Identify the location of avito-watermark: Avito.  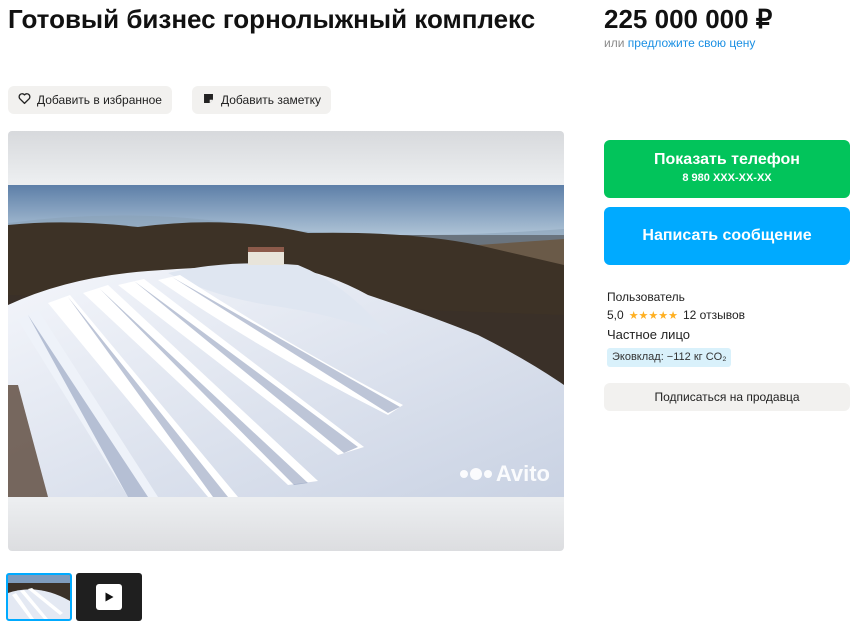
(504, 474).